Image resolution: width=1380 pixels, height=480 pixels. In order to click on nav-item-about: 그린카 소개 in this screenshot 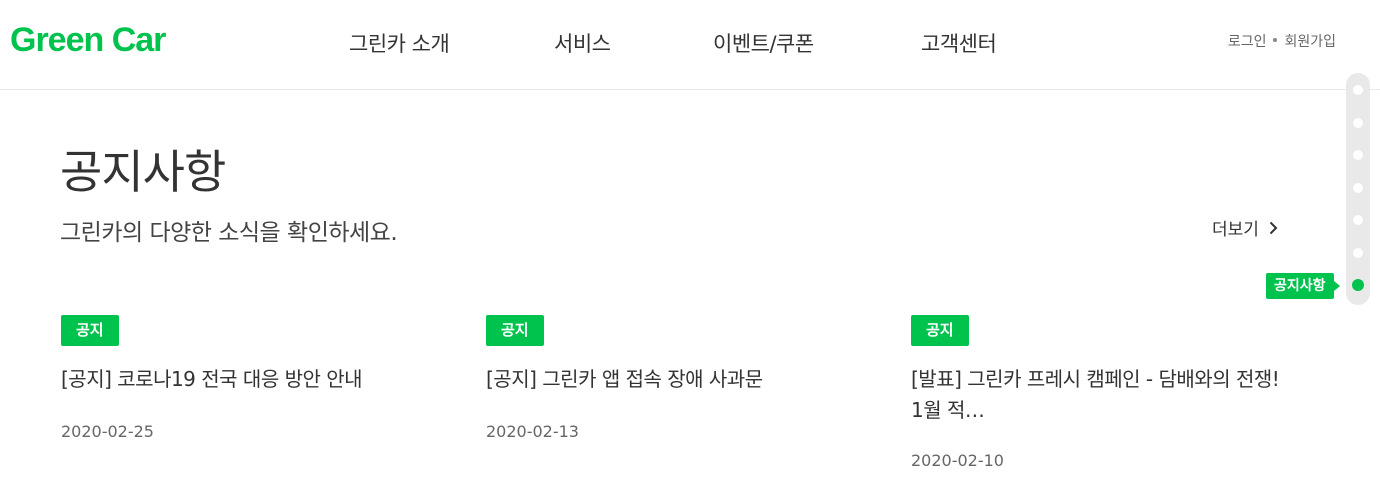, I will do `click(399, 43)`.